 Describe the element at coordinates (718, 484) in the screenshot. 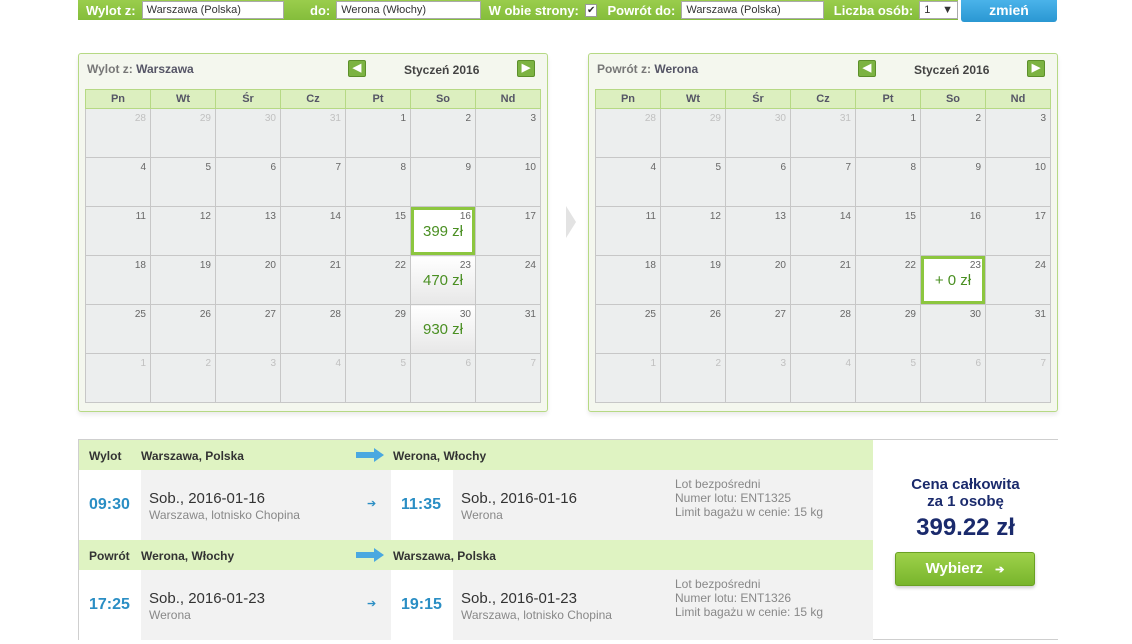

I see `outbound-info-direct: Lot bezpośredni` at that location.